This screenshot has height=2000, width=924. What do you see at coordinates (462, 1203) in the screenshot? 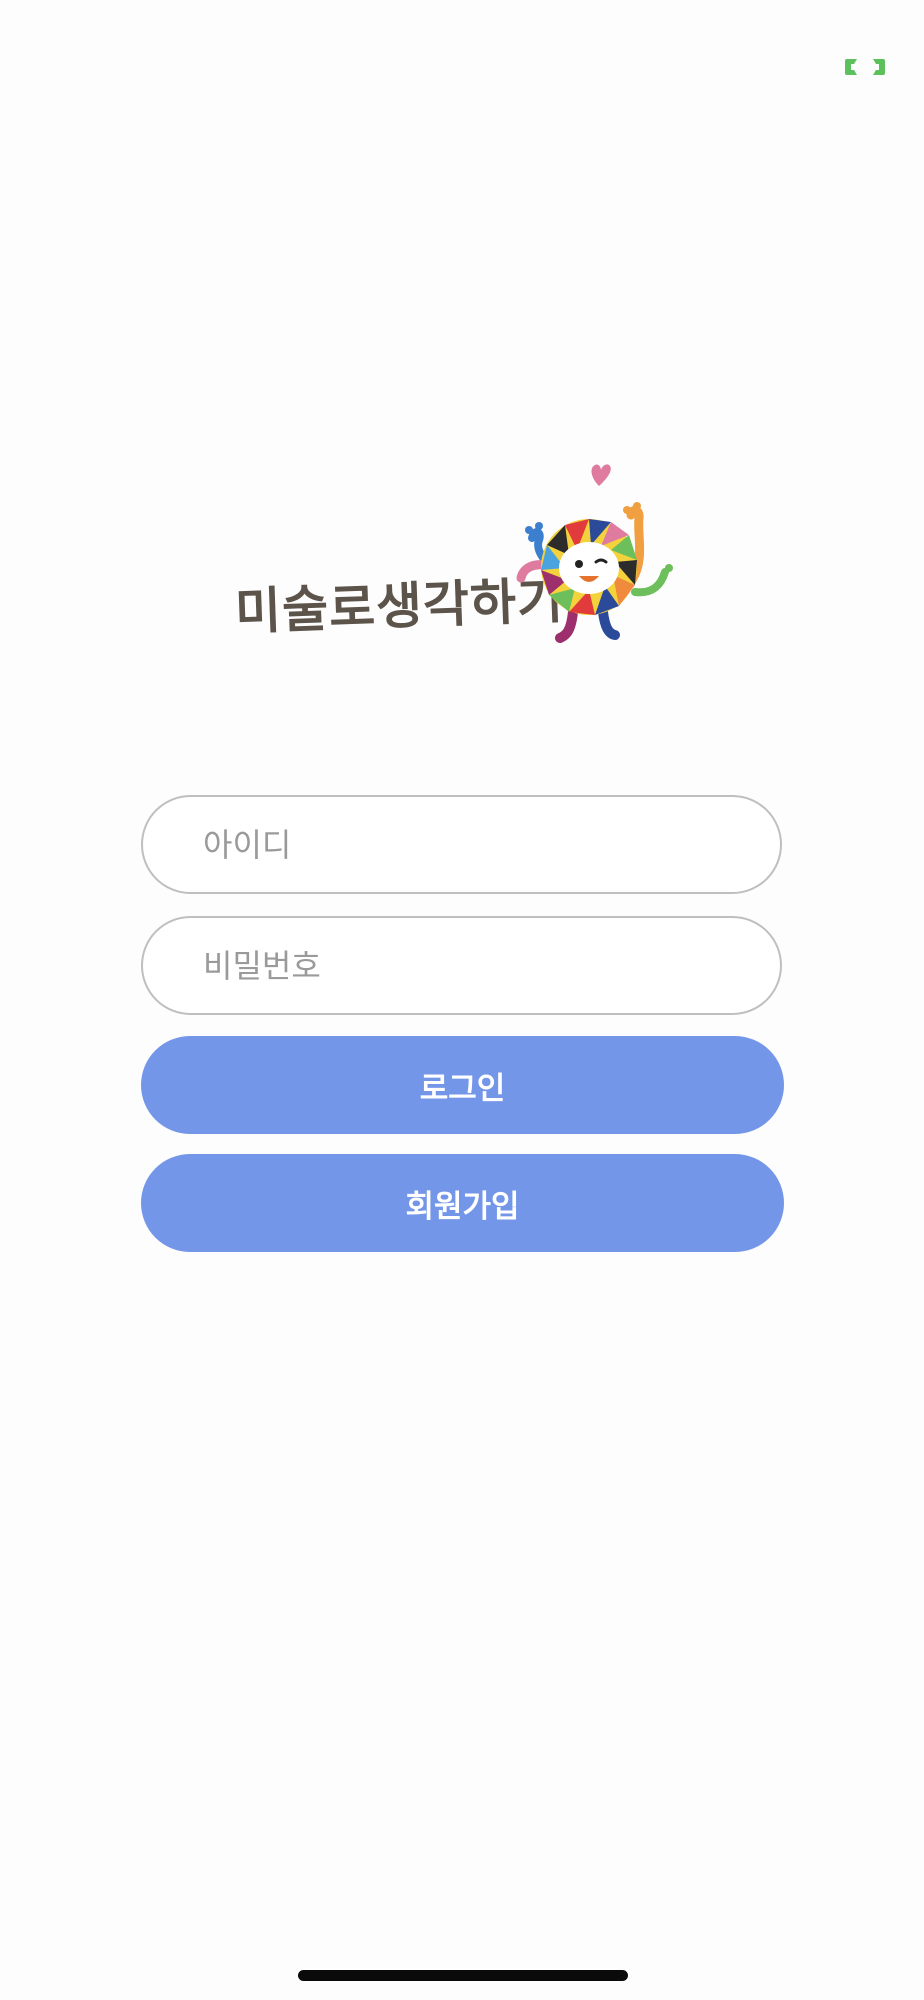
I see `signup-button: 회원가입` at bounding box center [462, 1203].